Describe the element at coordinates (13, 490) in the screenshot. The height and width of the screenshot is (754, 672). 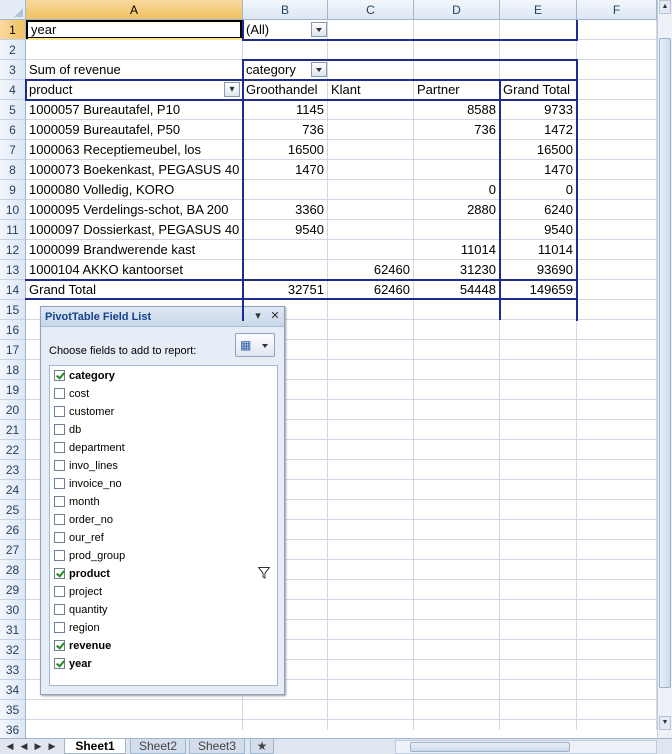
I see `row-header-24: 24` at that location.